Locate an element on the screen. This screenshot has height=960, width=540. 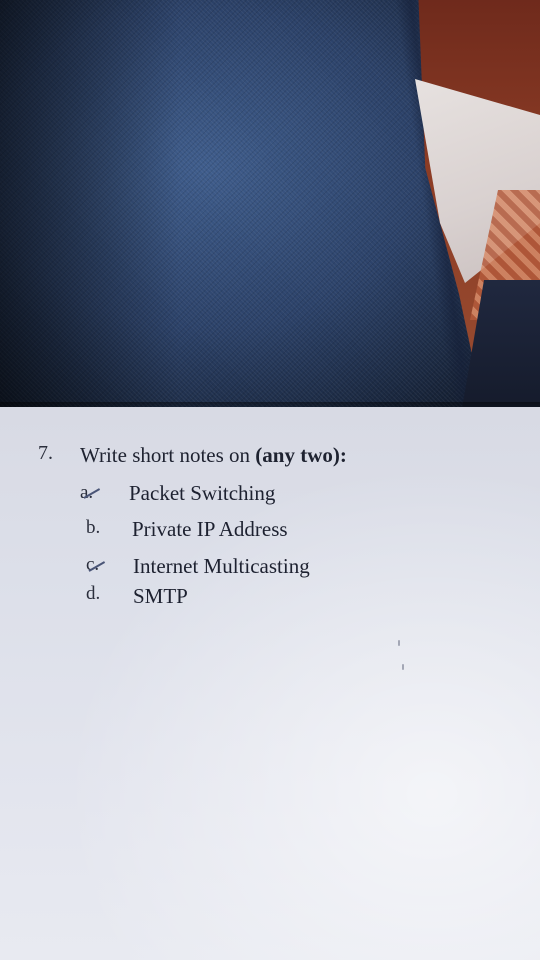
item-text-b: Private IP Address is located at coordinates (210, 529).